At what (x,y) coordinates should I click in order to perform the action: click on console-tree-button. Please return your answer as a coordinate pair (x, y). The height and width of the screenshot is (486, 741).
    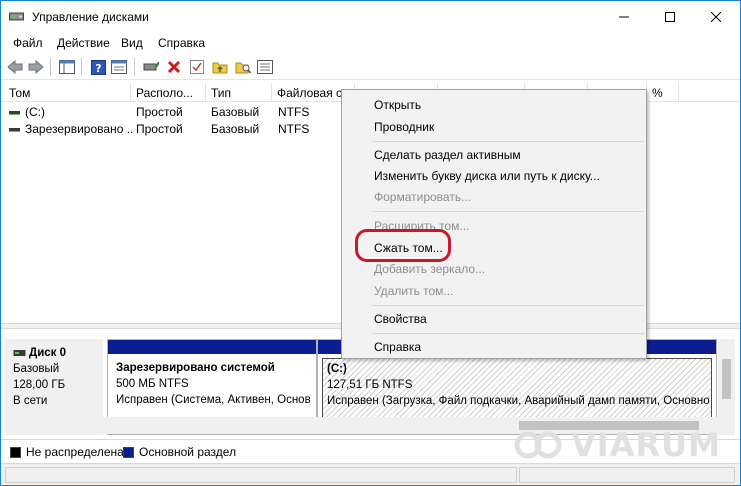
    Looking at the image, I should click on (67, 67).